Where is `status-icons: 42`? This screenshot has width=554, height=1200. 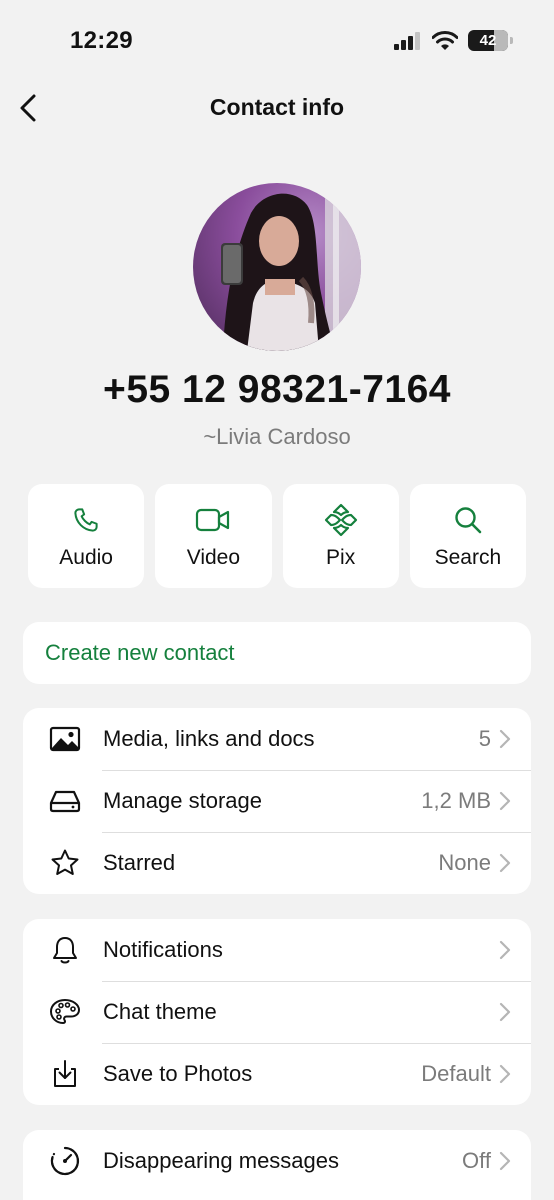
status-icons: 42 is located at coordinates (453, 40).